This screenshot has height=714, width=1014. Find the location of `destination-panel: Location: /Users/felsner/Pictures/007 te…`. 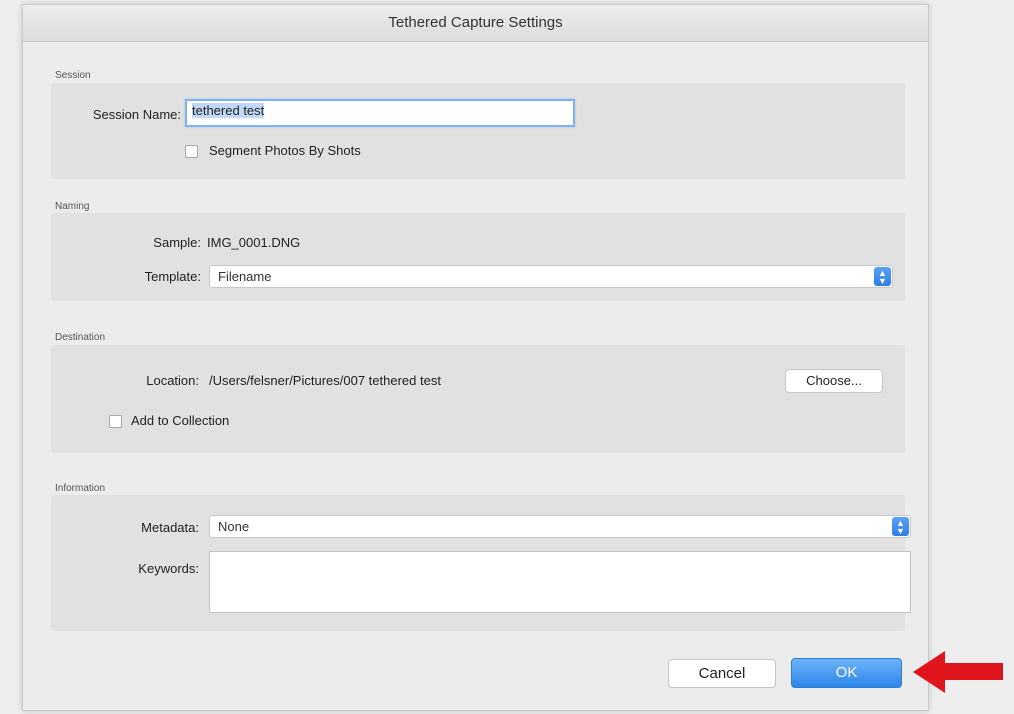

destination-panel: Location: /Users/felsner/Pictures/007 te… is located at coordinates (478, 399).